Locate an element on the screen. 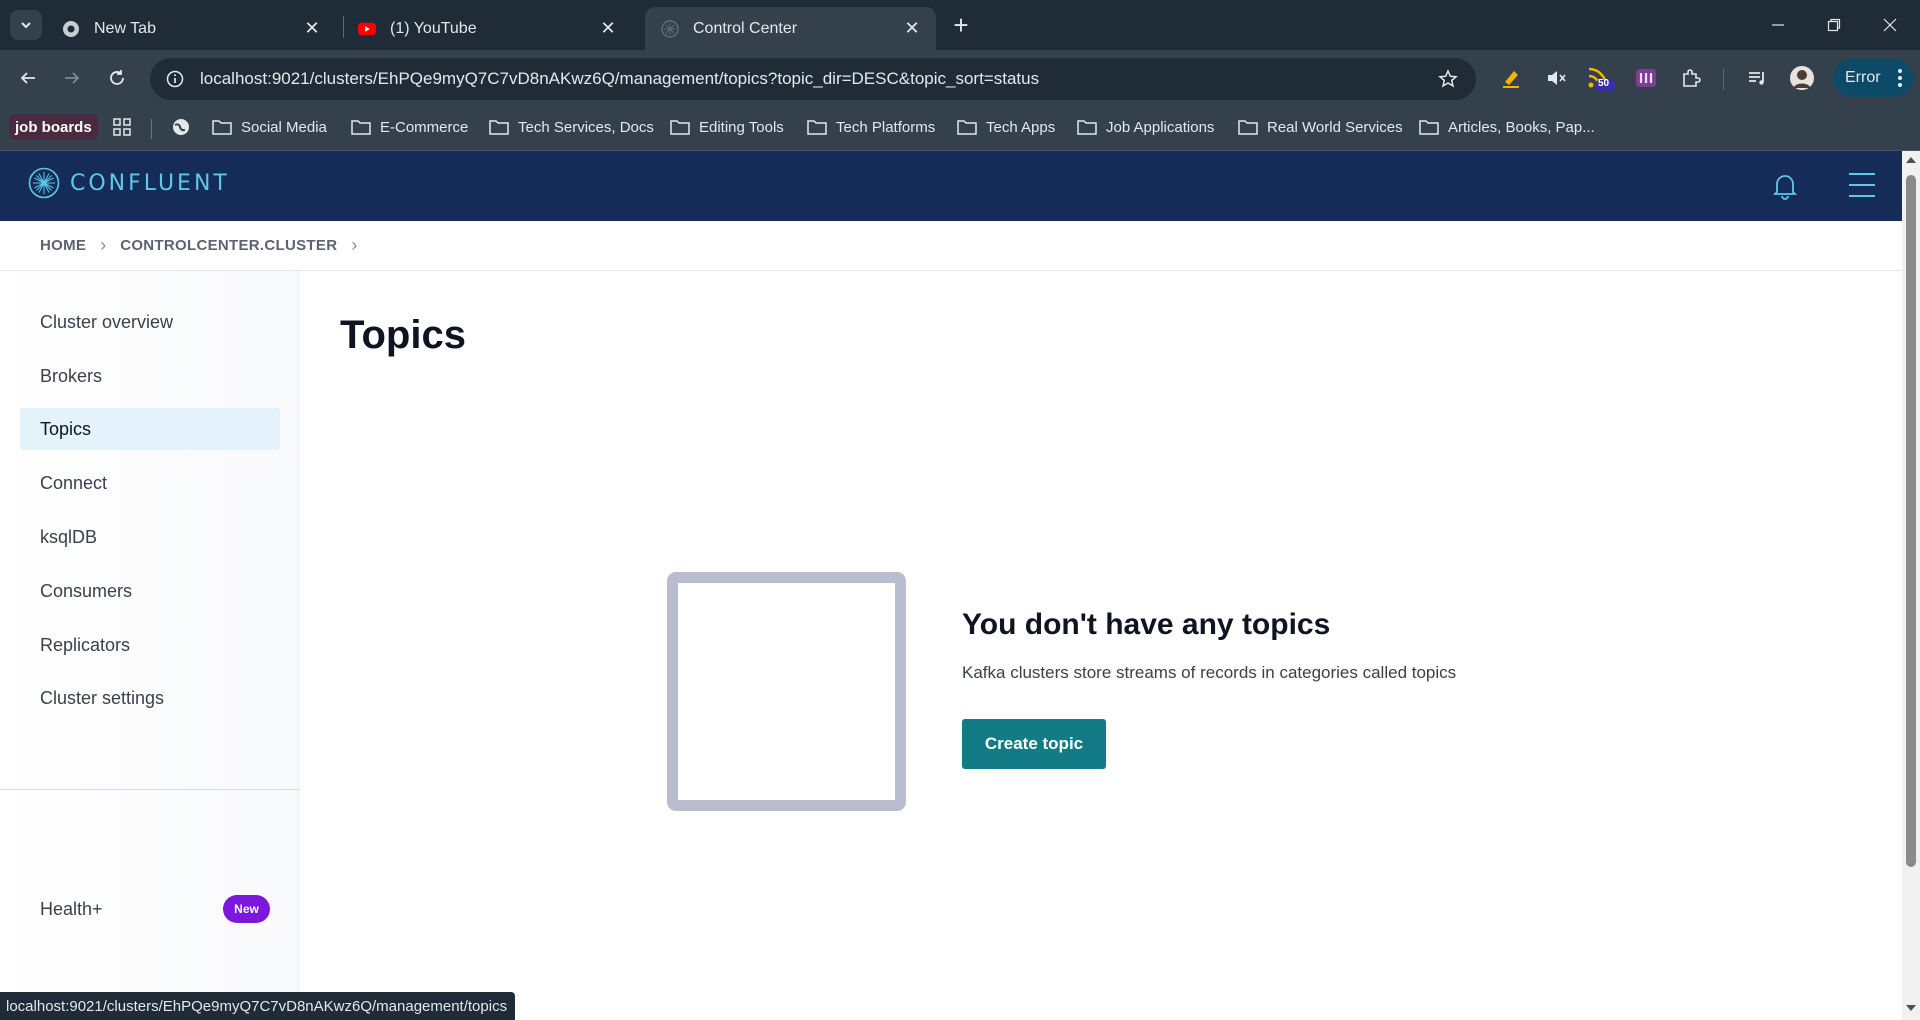 This screenshot has height=1020, width=1920. sidebar-item-replicators: Replicators is located at coordinates (150, 645).